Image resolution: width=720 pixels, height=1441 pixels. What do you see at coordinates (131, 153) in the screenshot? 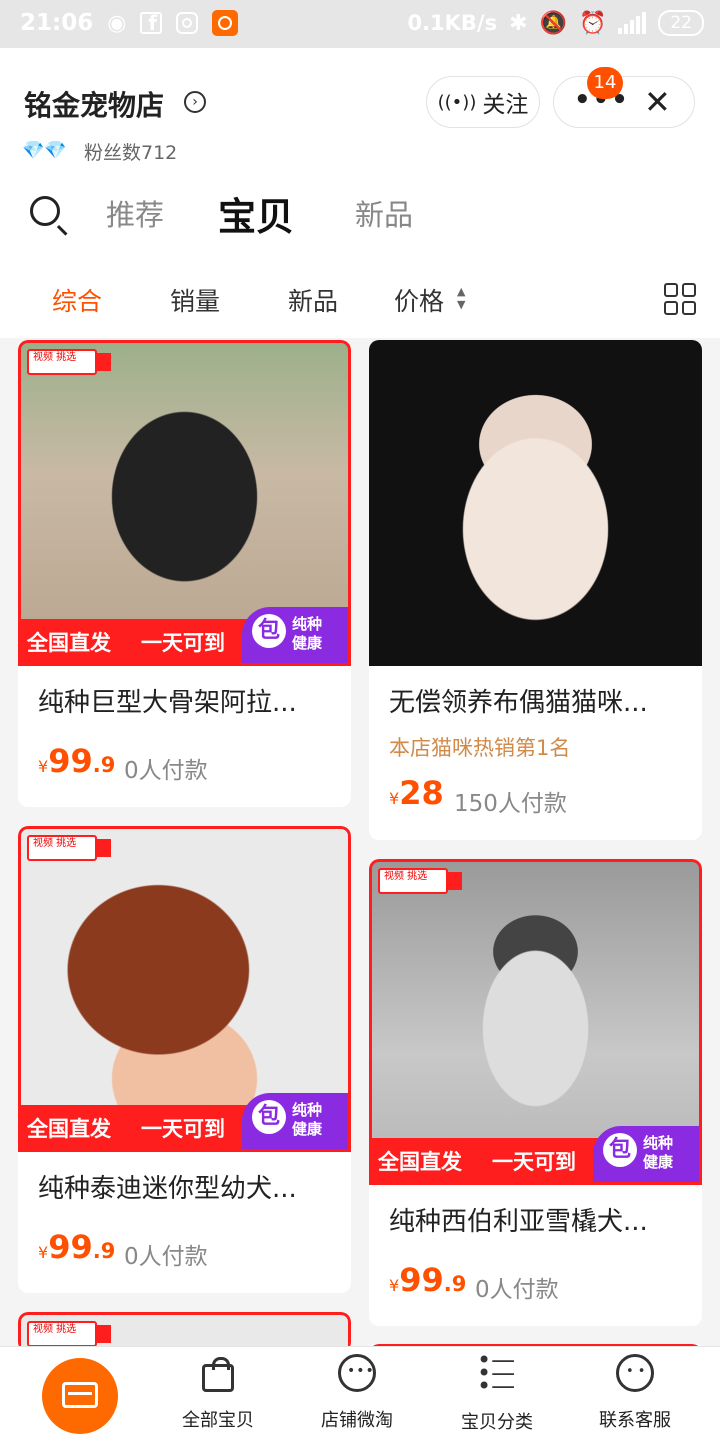
I see `fans-count: 粉丝数712` at bounding box center [131, 153].